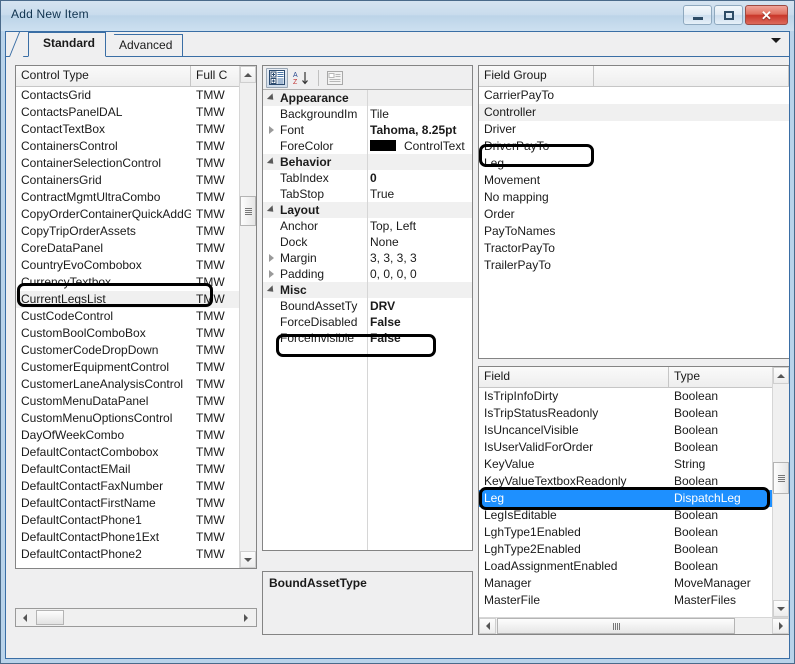 The width and height of the screenshot is (795, 664). Describe the element at coordinates (302, 78) in the screenshot. I see `alphabetical-sort-button: A Z` at that location.